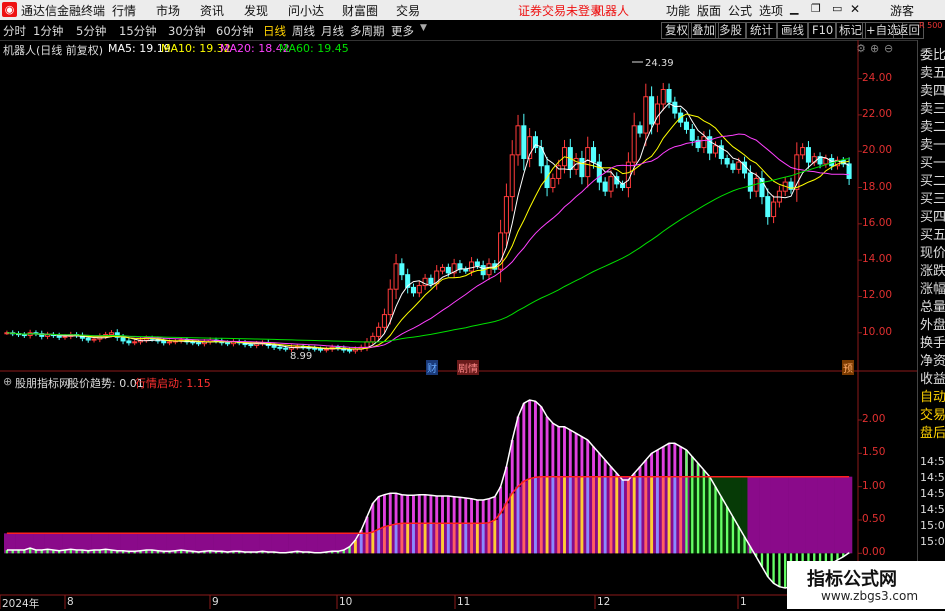  Describe the element at coordinates (837, 8) in the screenshot. I see `restore-icon: ▭` at that location.